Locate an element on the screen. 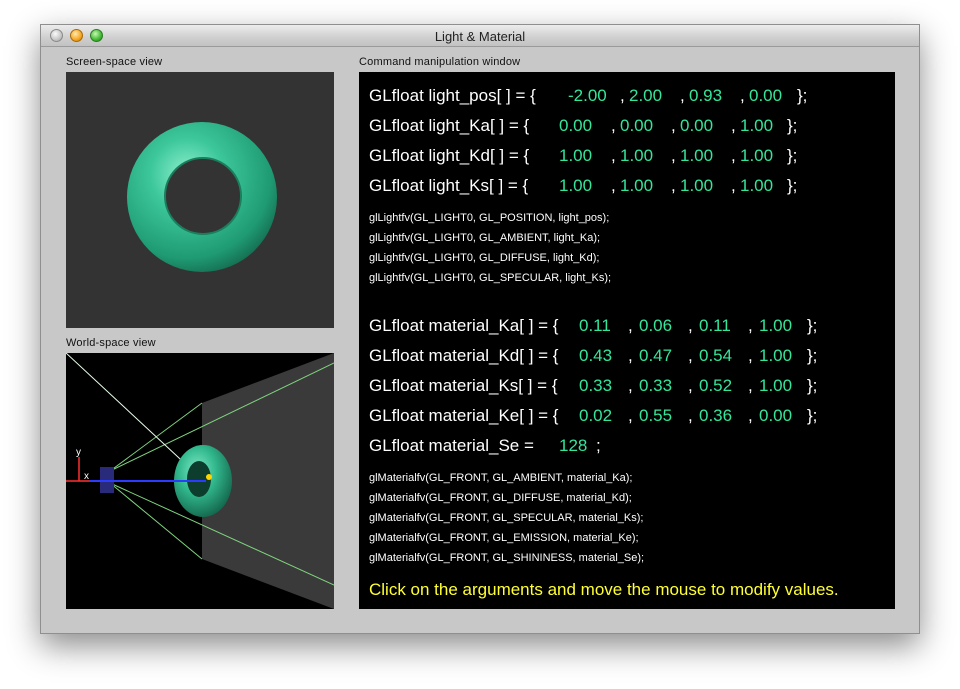 This screenshot has width=960, height=689. light-pos-value-0: -2.00 is located at coordinates (587, 96).